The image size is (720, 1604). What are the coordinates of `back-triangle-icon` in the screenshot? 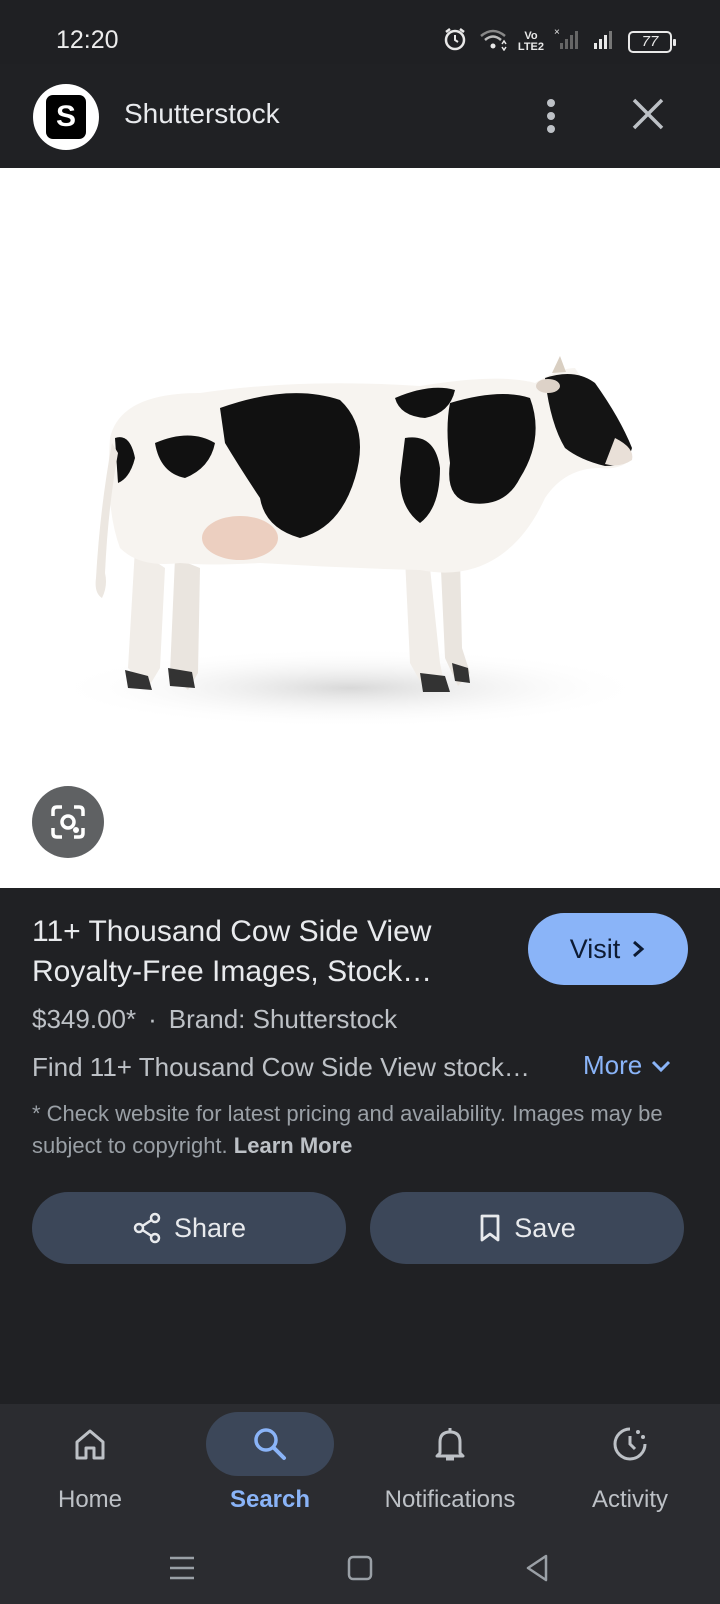 It's located at (537, 1568).